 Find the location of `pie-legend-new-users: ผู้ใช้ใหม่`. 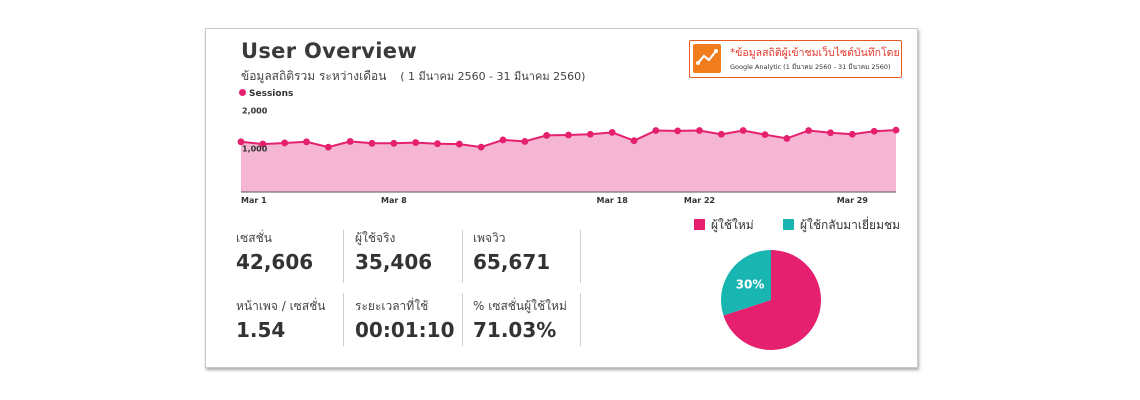

pie-legend-new-users: ผู้ใช้ใหม่ is located at coordinates (724, 225).